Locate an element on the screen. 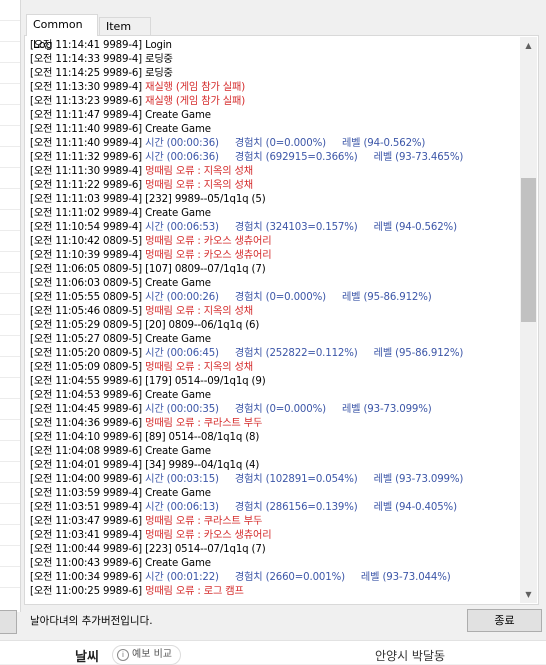 This screenshot has height=665, width=546. scroll-down-icon: ▼ is located at coordinates (528, 594).